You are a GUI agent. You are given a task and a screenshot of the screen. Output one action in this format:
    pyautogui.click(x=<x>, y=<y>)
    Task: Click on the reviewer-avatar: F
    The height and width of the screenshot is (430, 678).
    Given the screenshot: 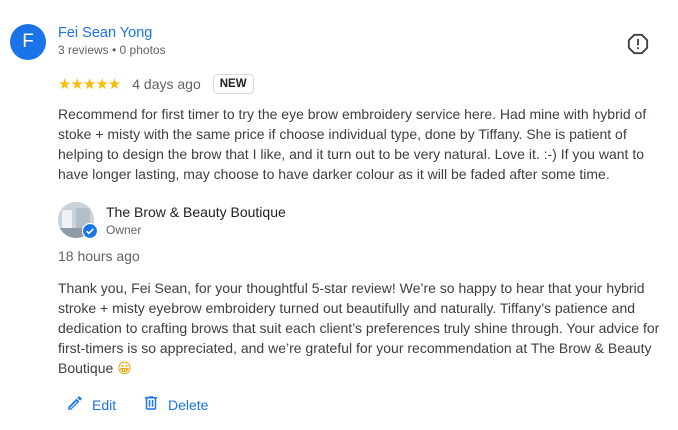 What is the action you would take?
    pyautogui.click(x=28, y=42)
    